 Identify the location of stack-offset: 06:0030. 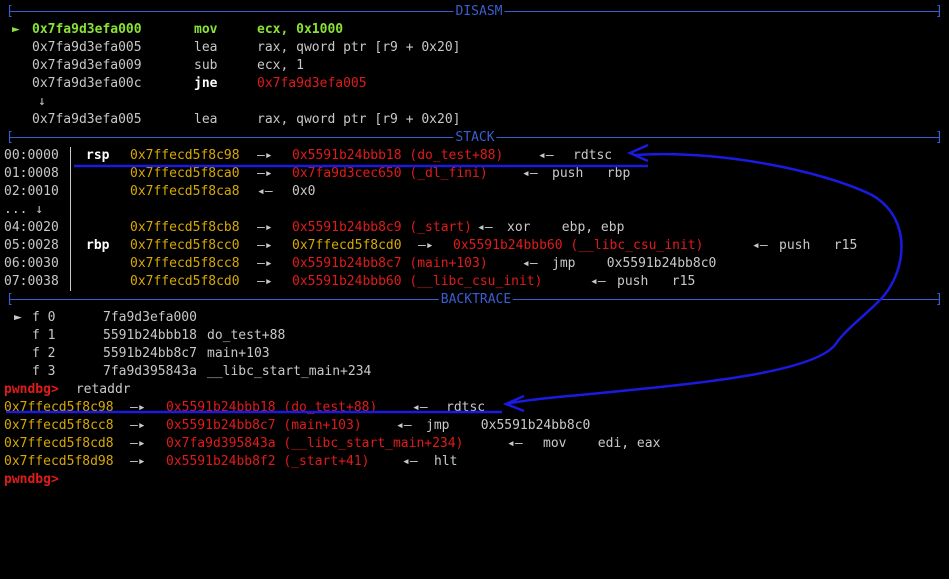
(31, 263).